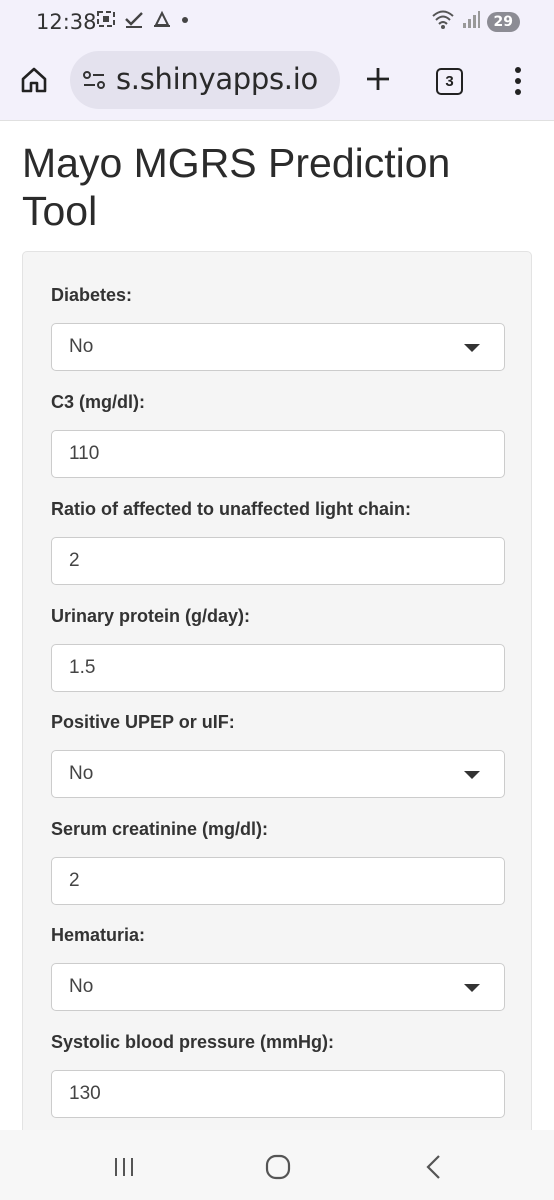 The height and width of the screenshot is (1200, 554). I want to click on light-chain-ratio-input: 2, so click(278, 561).